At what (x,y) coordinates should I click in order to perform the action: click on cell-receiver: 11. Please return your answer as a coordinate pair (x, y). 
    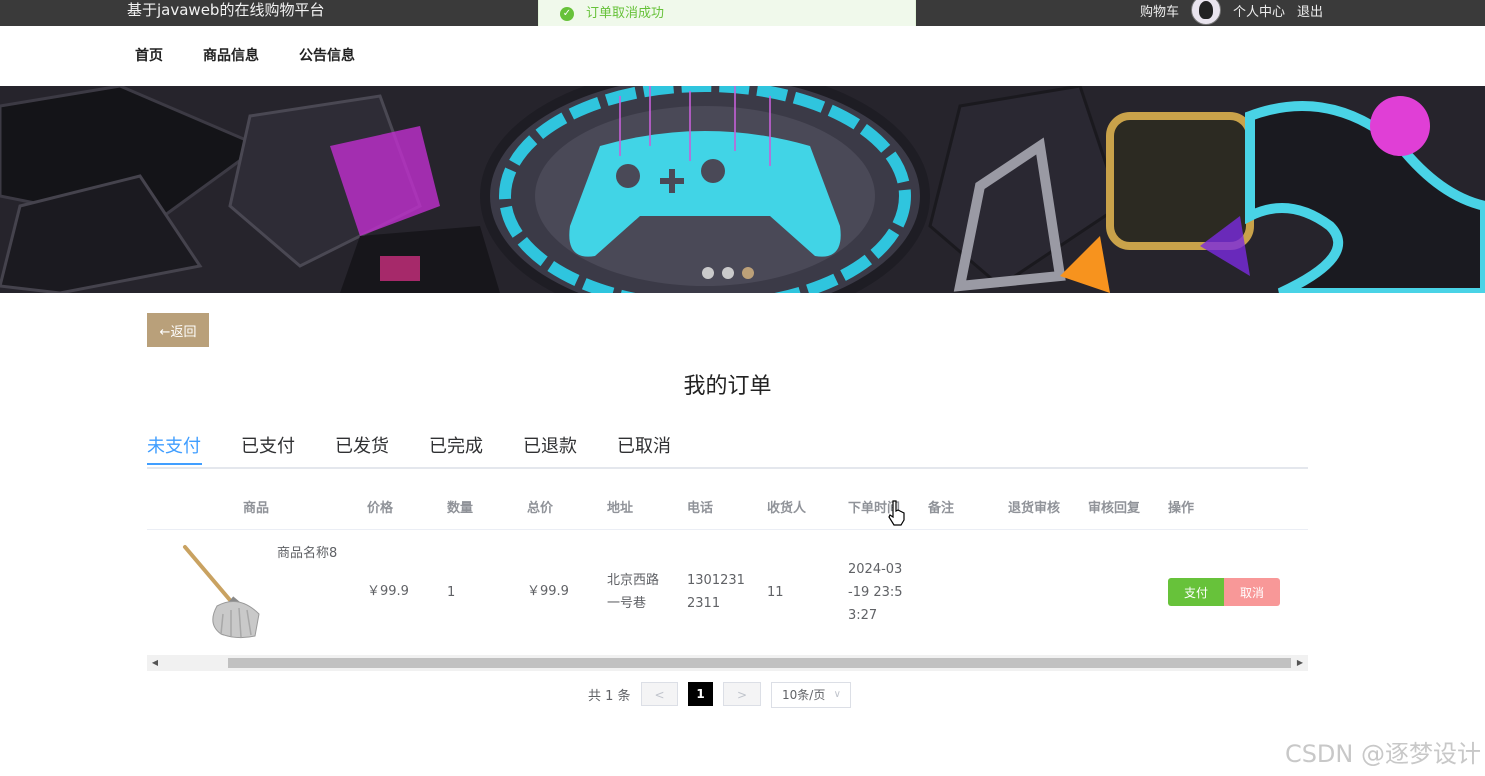
    Looking at the image, I should click on (775, 592).